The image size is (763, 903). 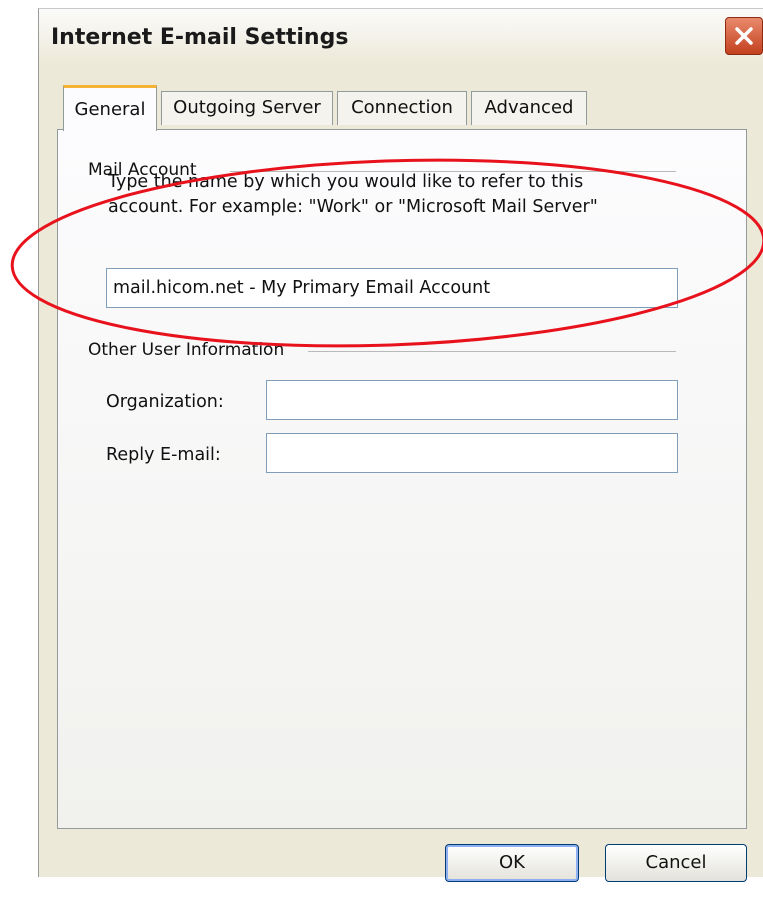 What do you see at coordinates (200, 37) in the screenshot?
I see `window-title: Internet E-mail Settings` at bounding box center [200, 37].